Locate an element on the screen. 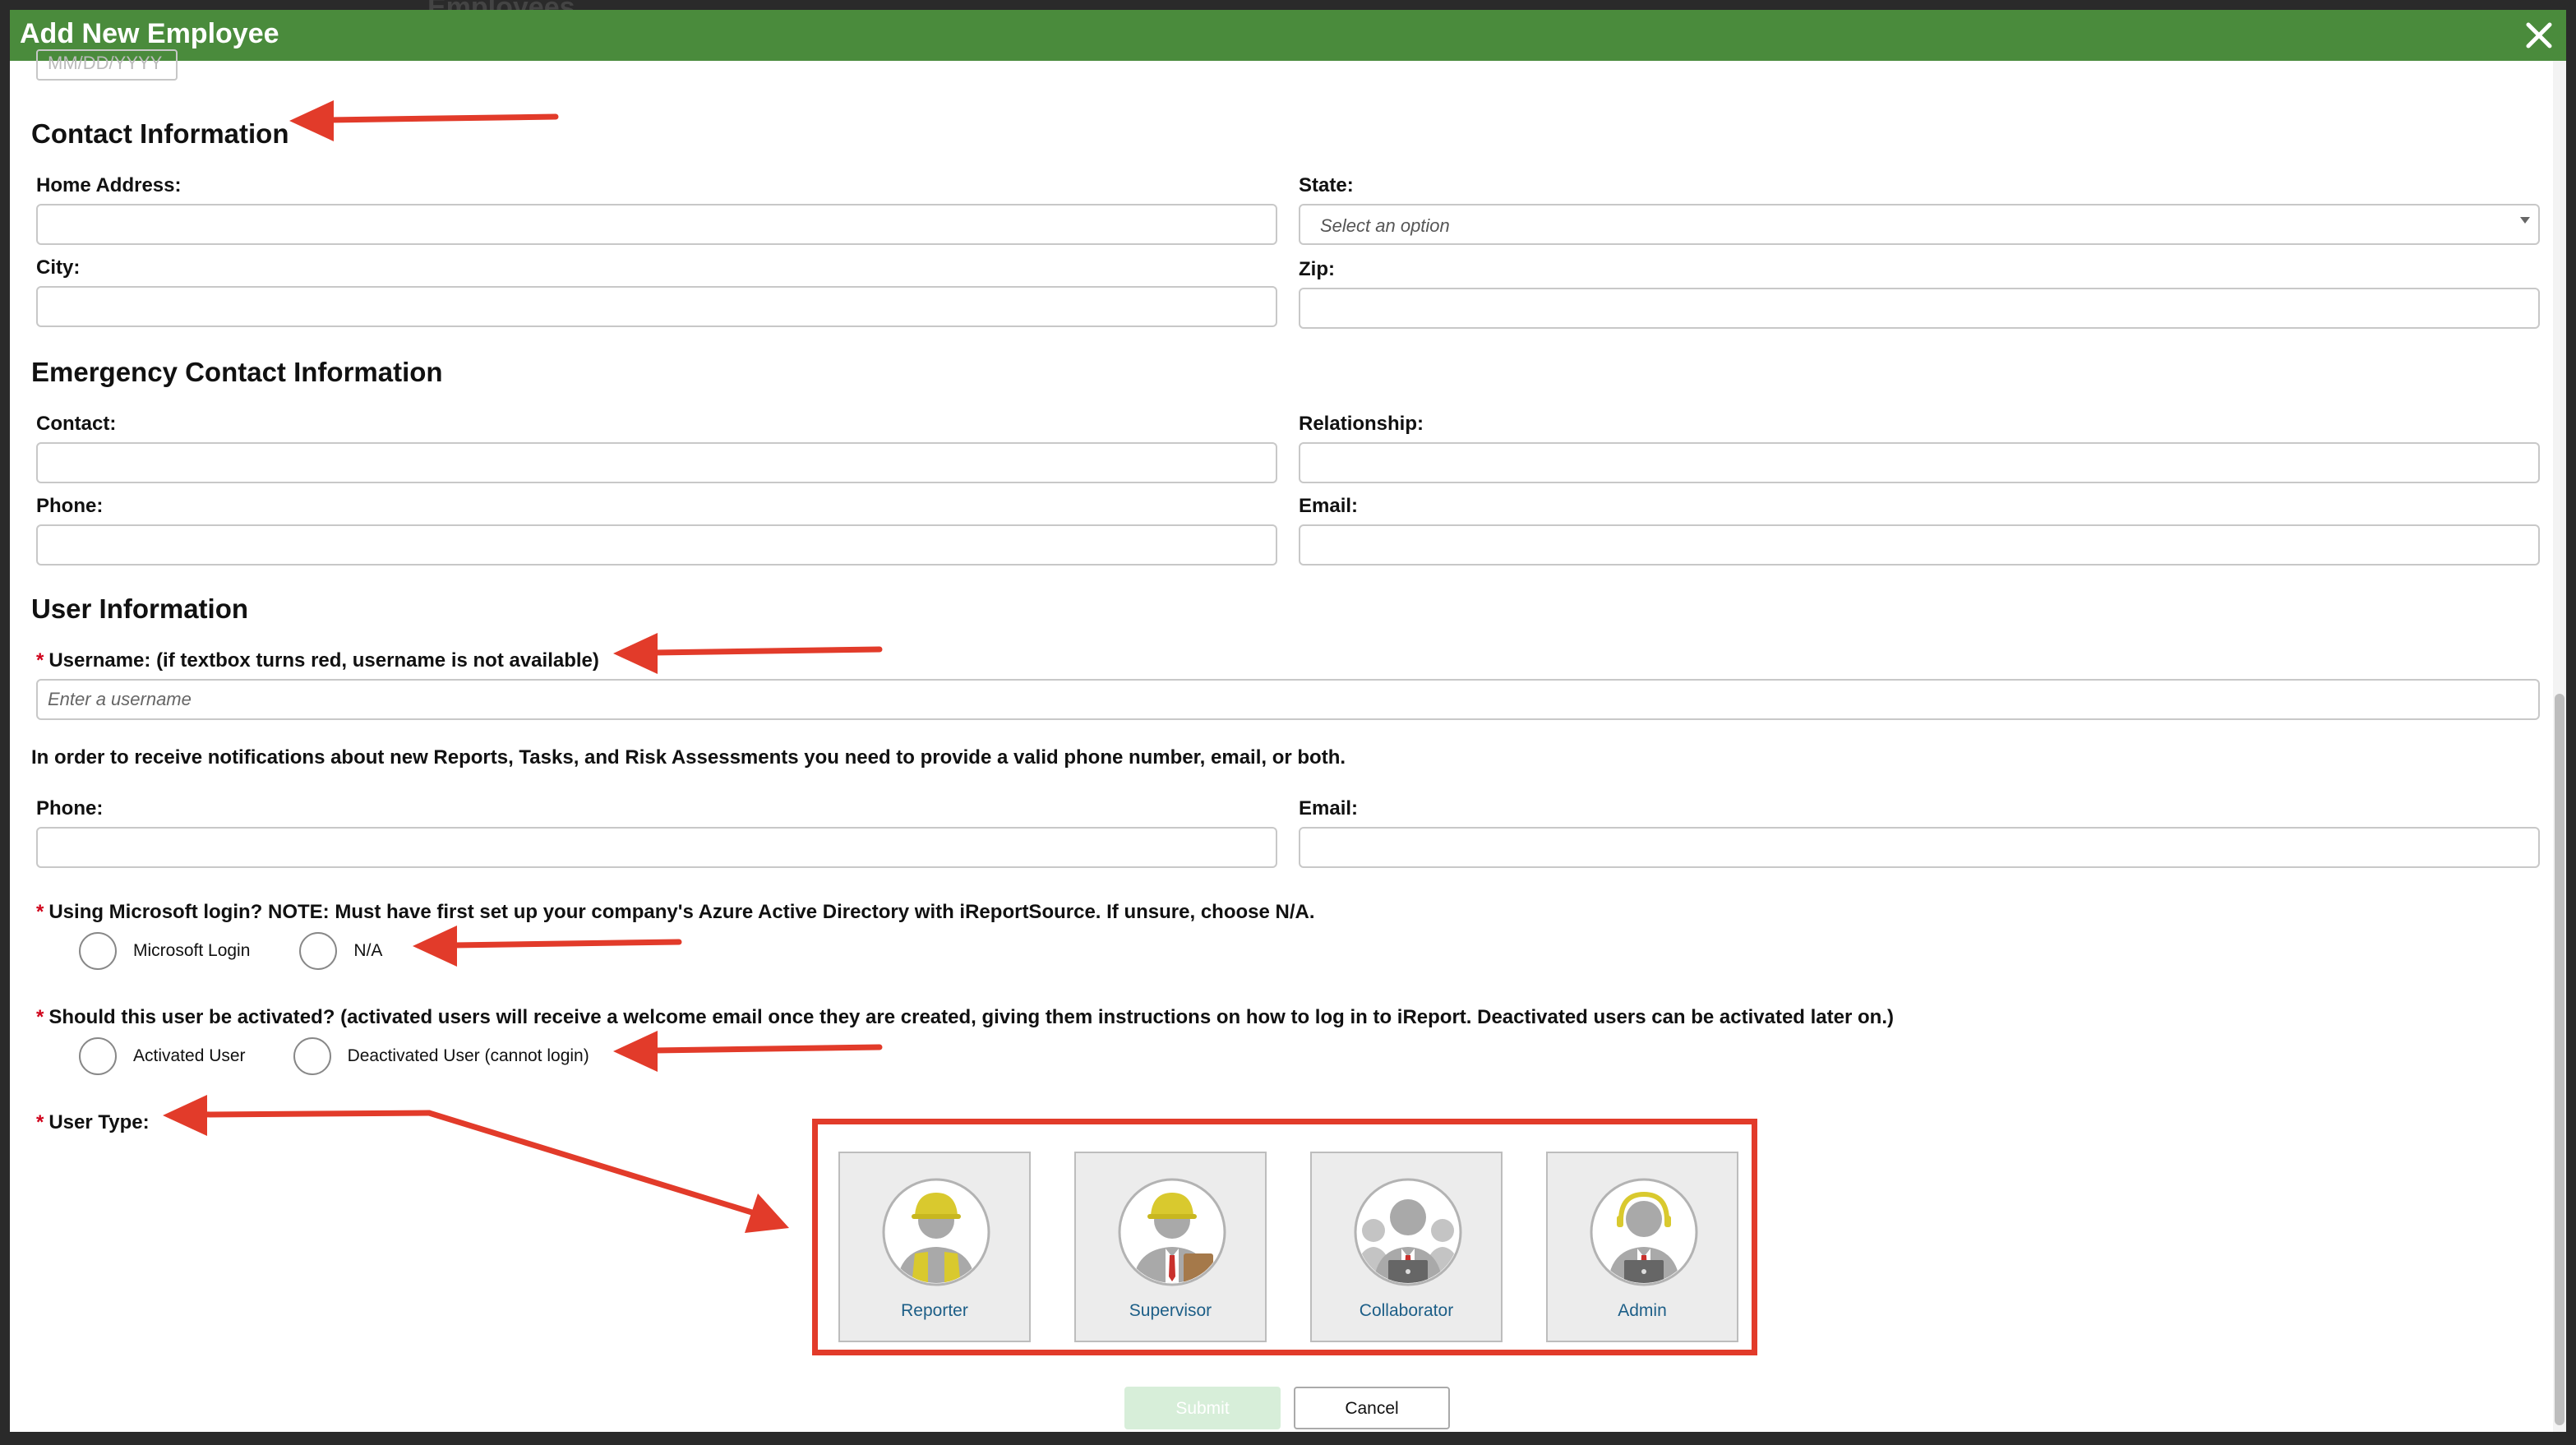  radio-label: Deactivated User (cannot login) is located at coordinates (468, 1056).